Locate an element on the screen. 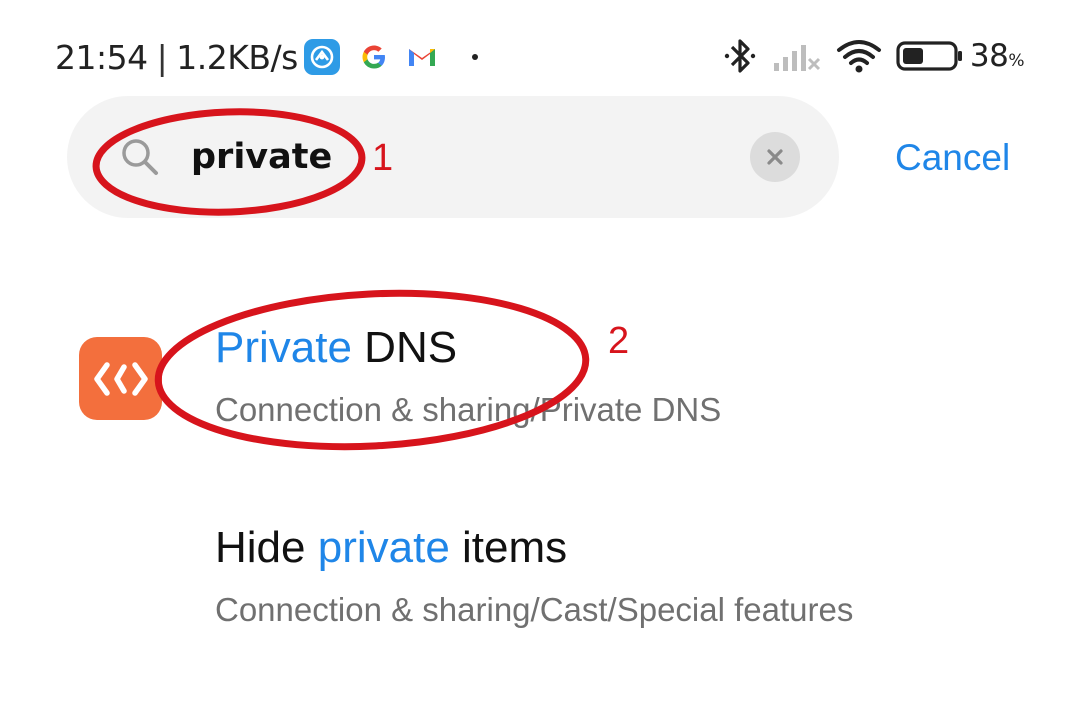 Image resolution: width=1066 pixels, height=724 pixels. result-title: Private DNS is located at coordinates (336, 348).